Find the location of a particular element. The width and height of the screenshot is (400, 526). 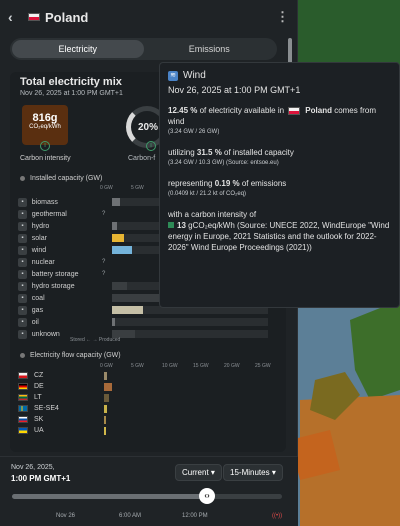

stored-produced-legend: Stored ← → Produced is located at coordinates (95, 340).